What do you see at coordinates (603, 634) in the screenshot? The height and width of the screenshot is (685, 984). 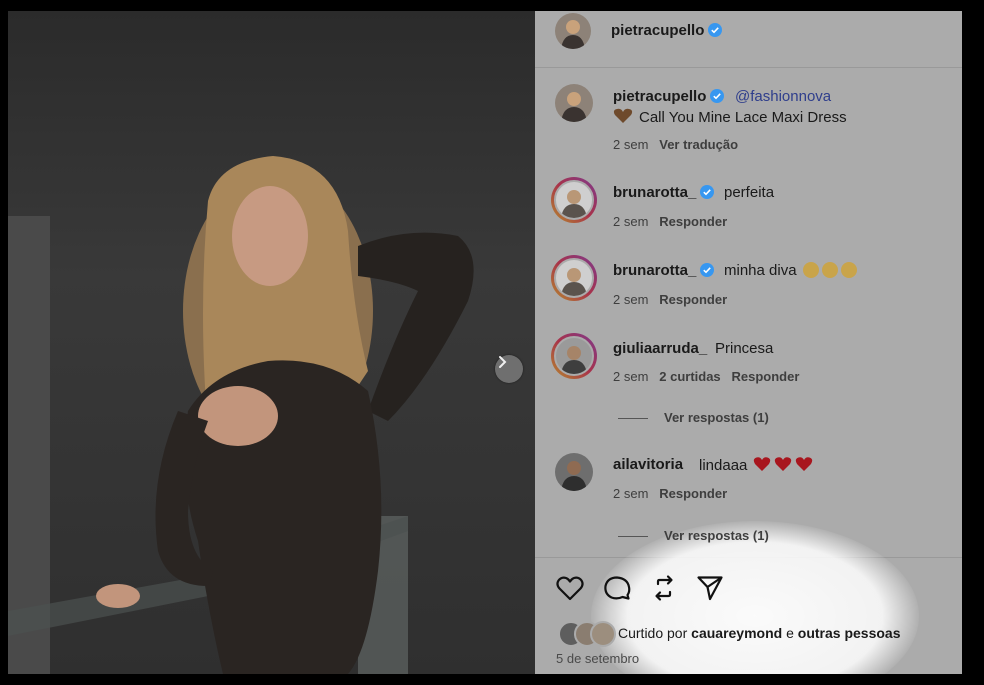 I see `liker-avatar` at bounding box center [603, 634].